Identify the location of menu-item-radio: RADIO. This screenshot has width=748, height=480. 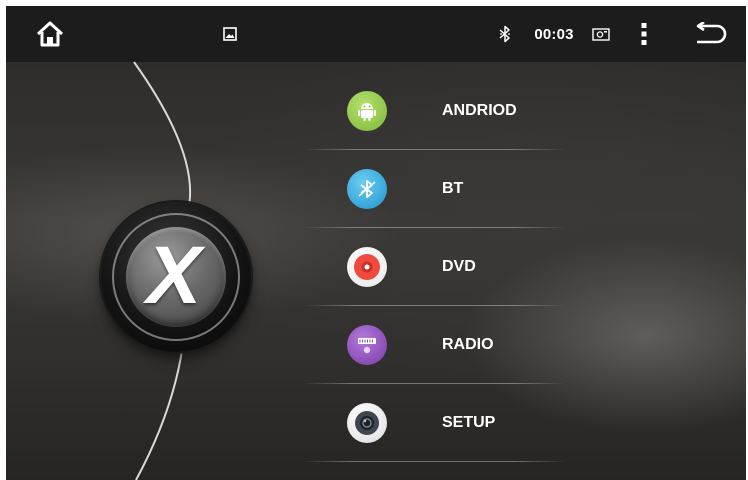
(430, 345).